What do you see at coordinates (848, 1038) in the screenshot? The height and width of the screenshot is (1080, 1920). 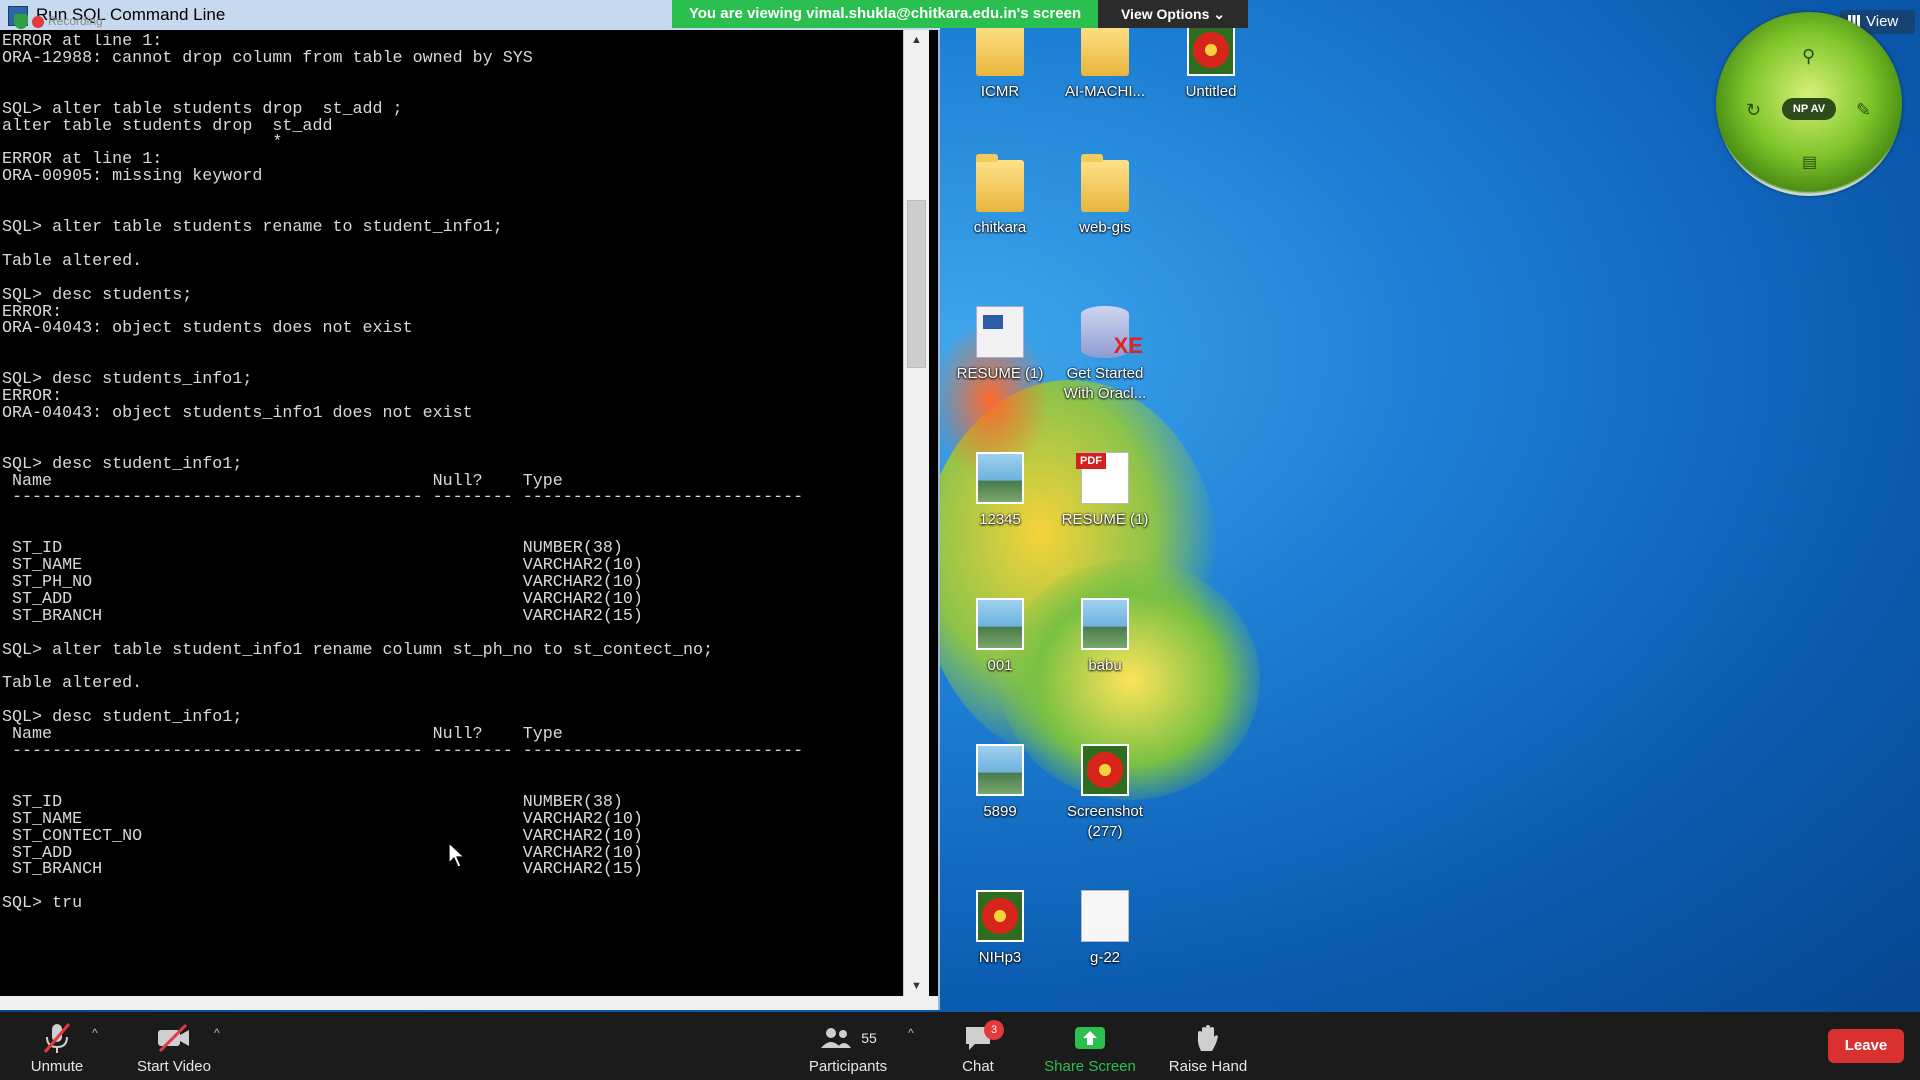 I see `participants-icon-wrap: 55` at bounding box center [848, 1038].